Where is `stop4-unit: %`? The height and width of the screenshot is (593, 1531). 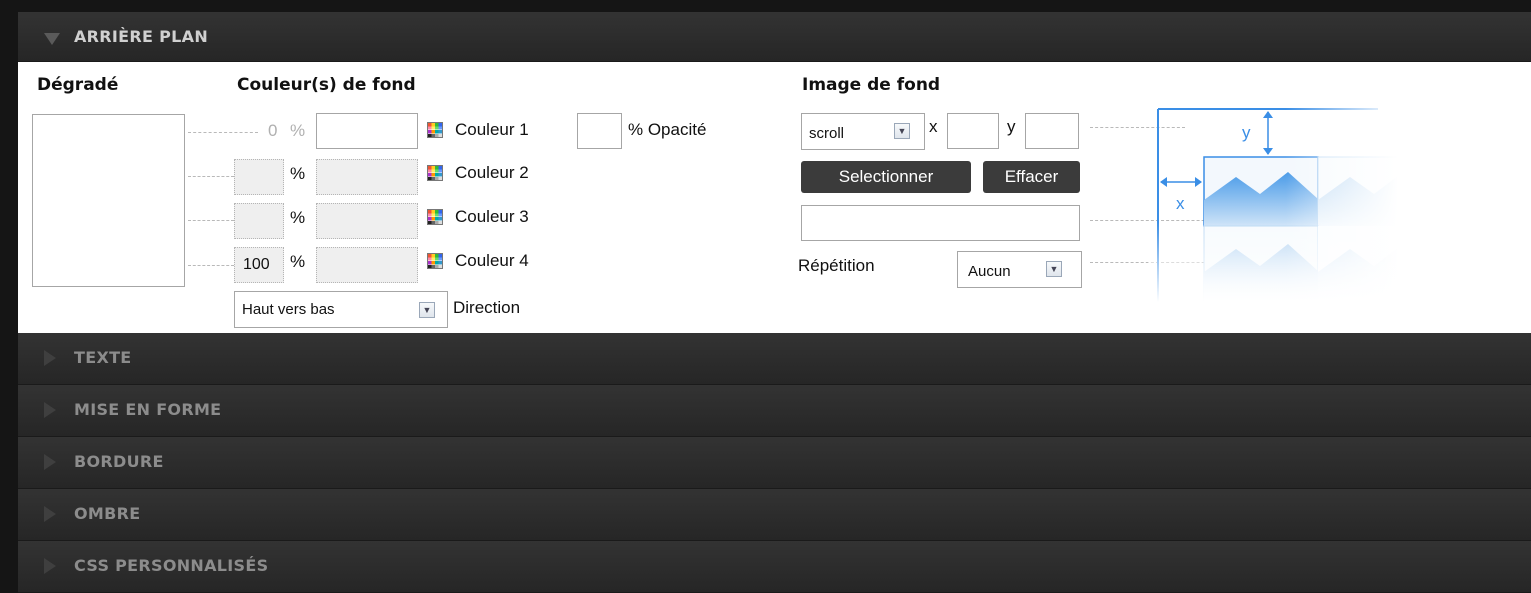 stop4-unit: % is located at coordinates (298, 261).